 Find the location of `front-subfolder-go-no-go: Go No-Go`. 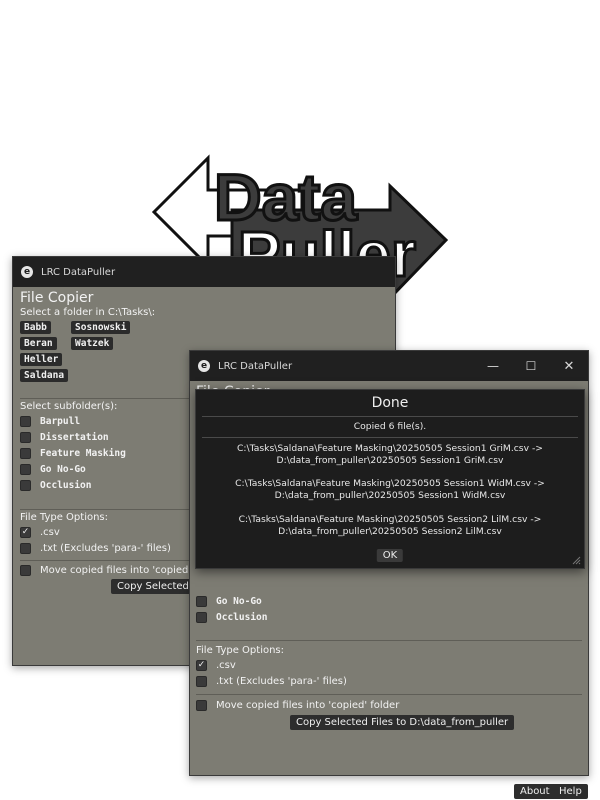

front-subfolder-go-no-go: Go No-Go is located at coordinates (229, 601).